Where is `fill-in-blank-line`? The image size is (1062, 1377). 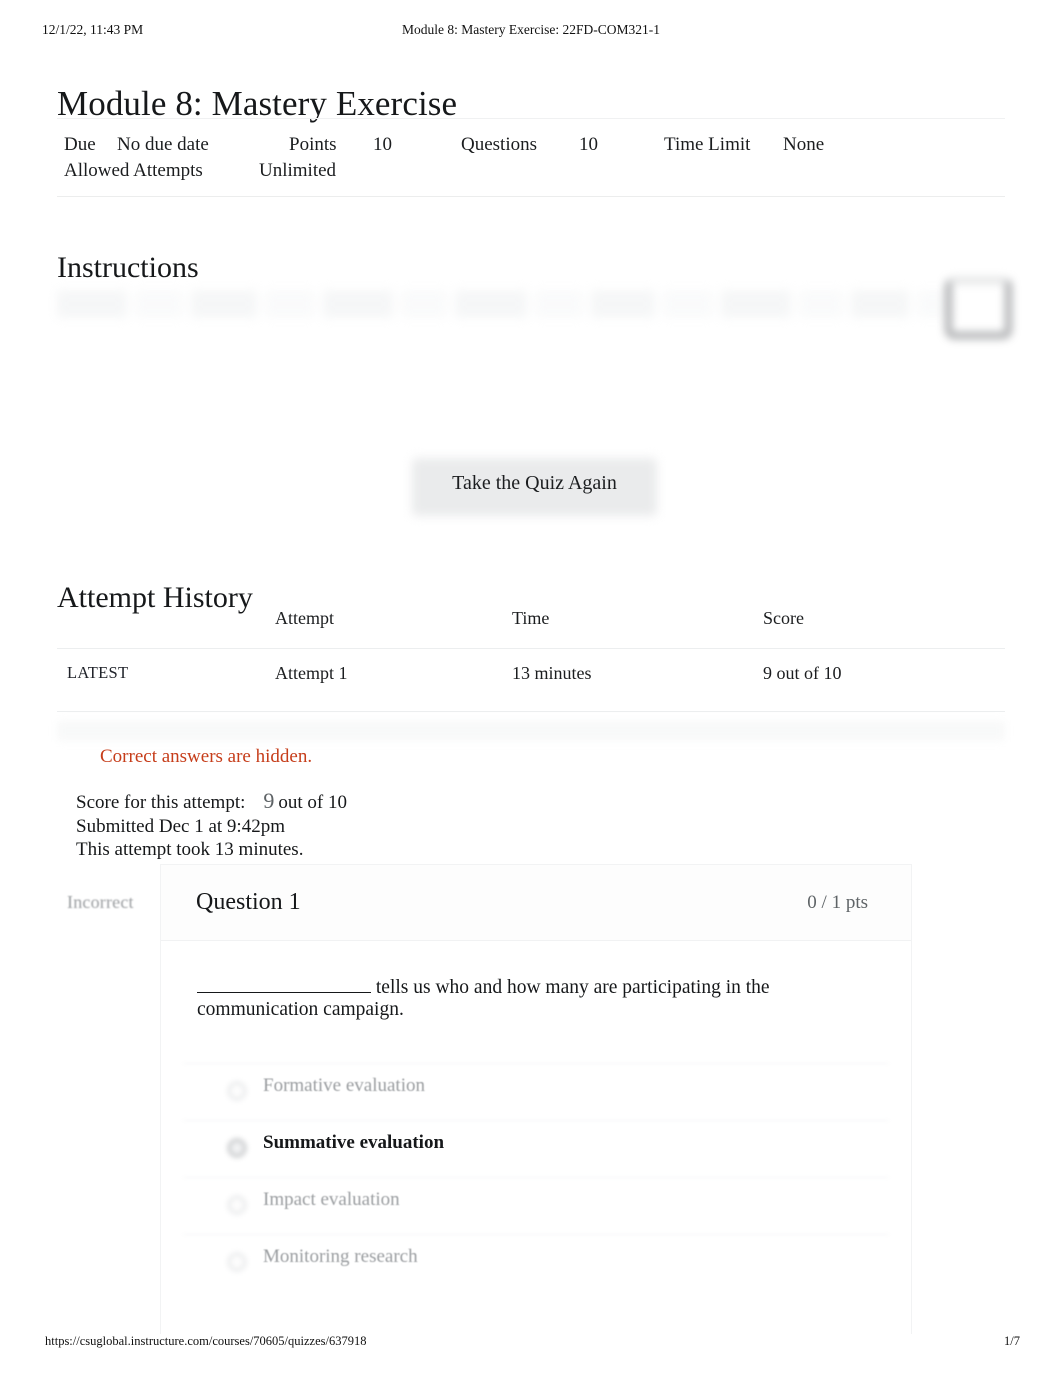
fill-in-blank-line is located at coordinates (284, 985).